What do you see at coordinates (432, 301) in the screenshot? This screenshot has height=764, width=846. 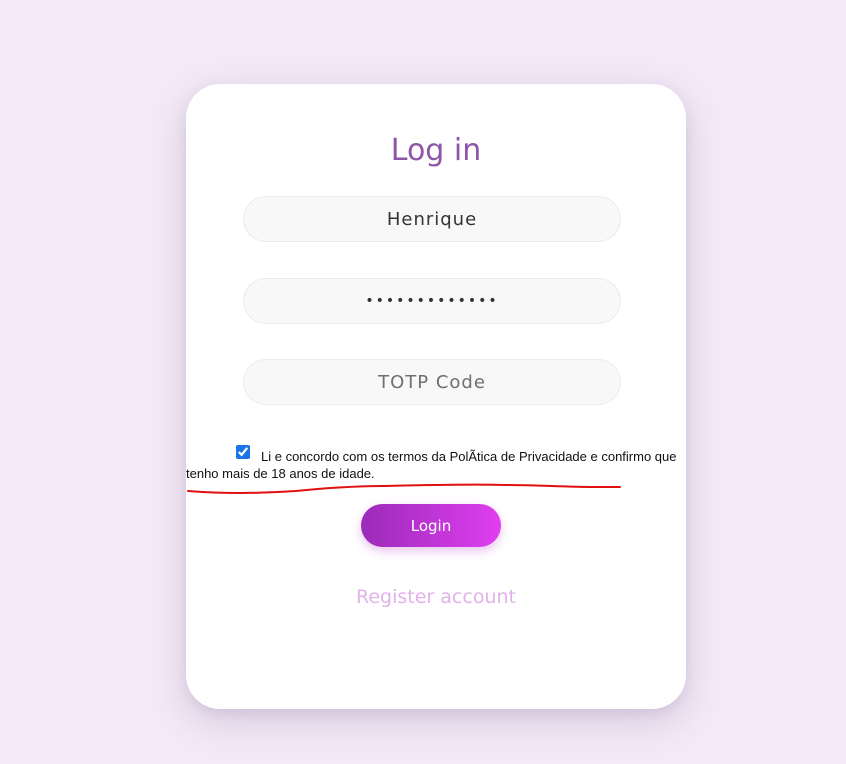 I see `password-field` at bounding box center [432, 301].